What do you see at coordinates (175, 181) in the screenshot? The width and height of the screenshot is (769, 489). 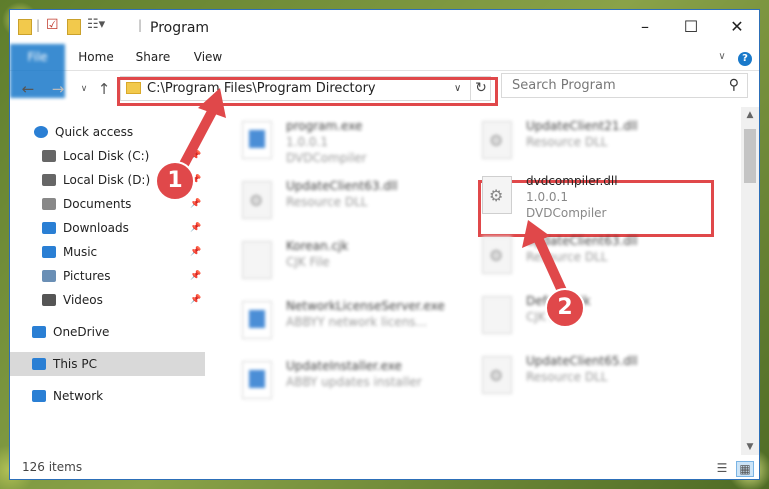 I see `callout-one: 1` at bounding box center [175, 181].